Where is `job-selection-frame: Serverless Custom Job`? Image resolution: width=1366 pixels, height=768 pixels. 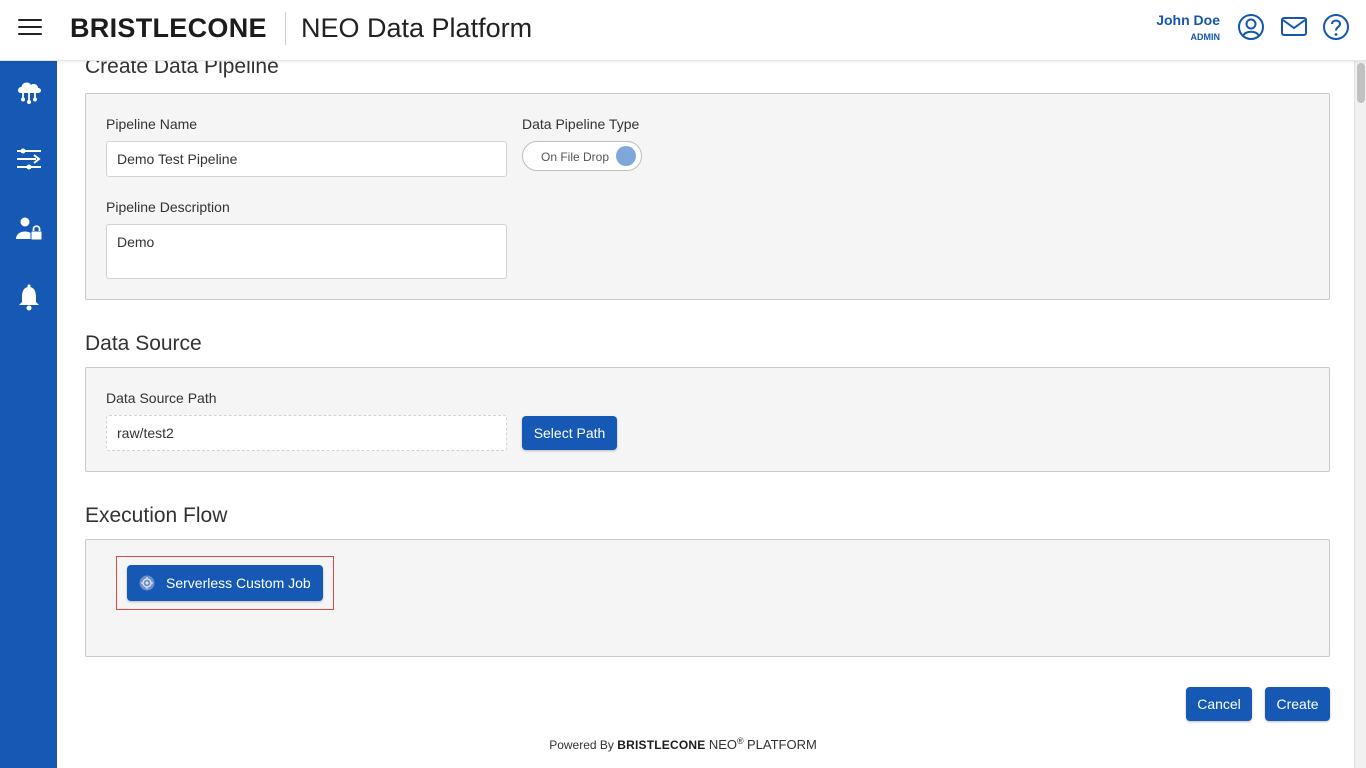 job-selection-frame: Serverless Custom Job is located at coordinates (225, 583).